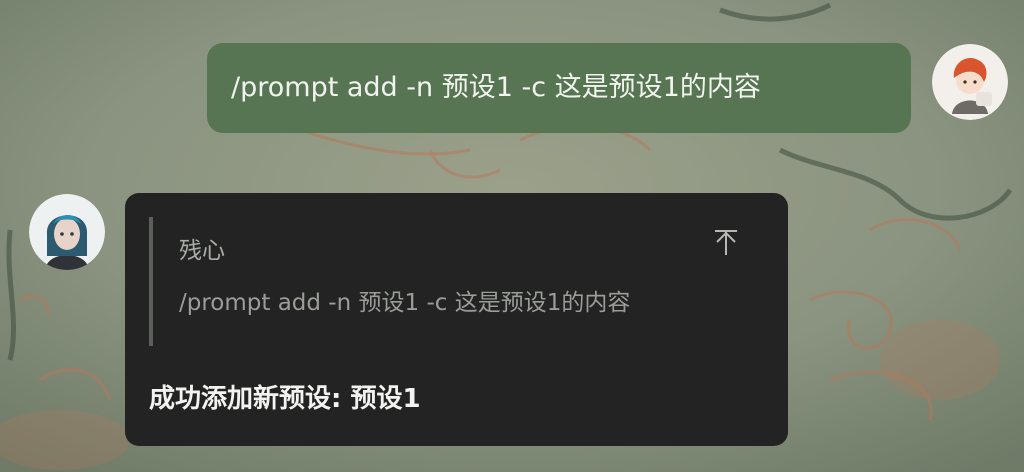  I want to click on quote-author: 残心, so click(202, 251).